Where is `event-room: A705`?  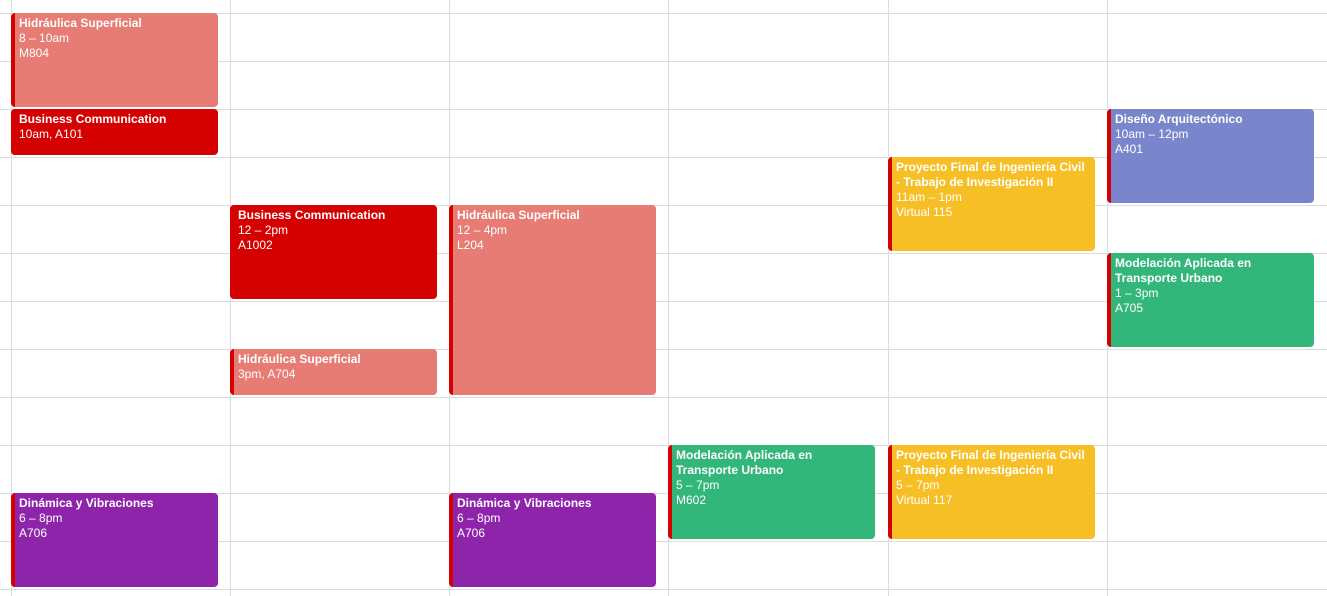 event-room: A705 is located at coordinates (1129, 308).